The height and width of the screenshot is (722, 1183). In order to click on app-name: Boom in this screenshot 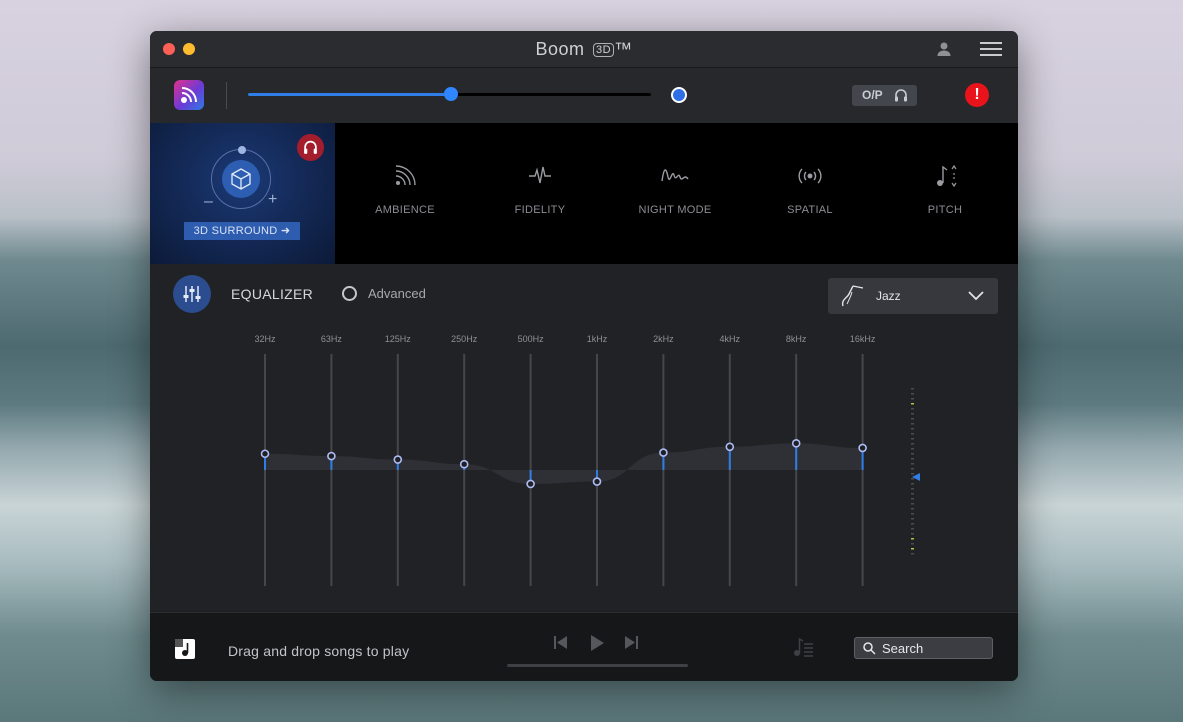, I will do `click(560, 49)`.